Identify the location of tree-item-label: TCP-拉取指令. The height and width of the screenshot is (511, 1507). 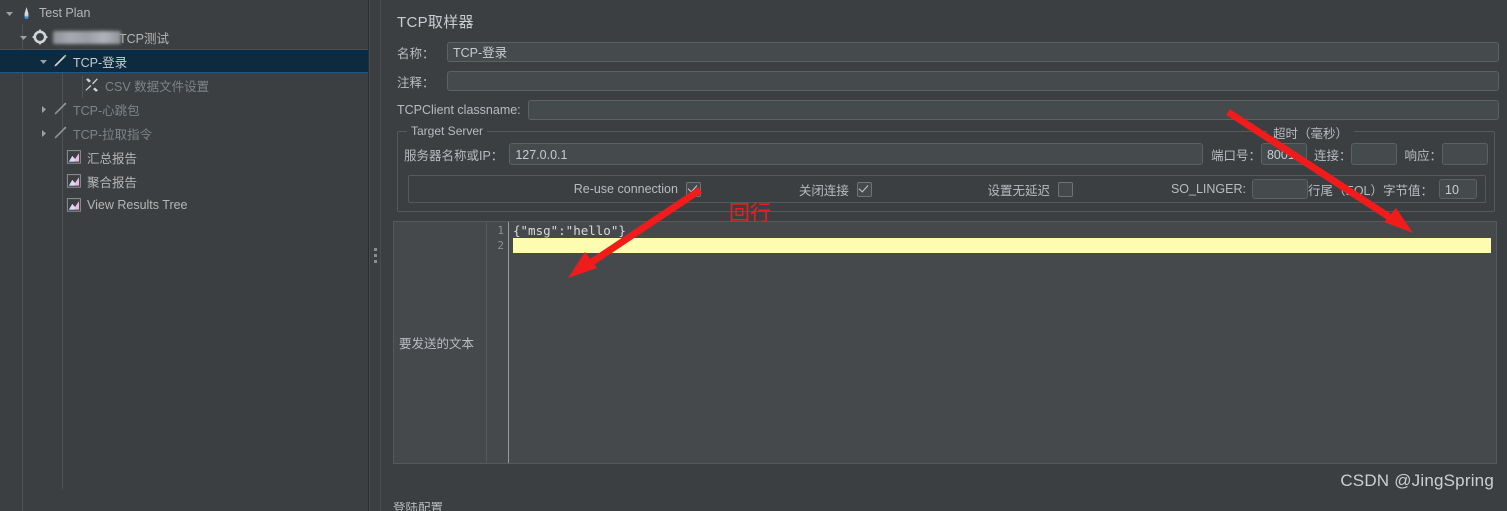
(113, 134).